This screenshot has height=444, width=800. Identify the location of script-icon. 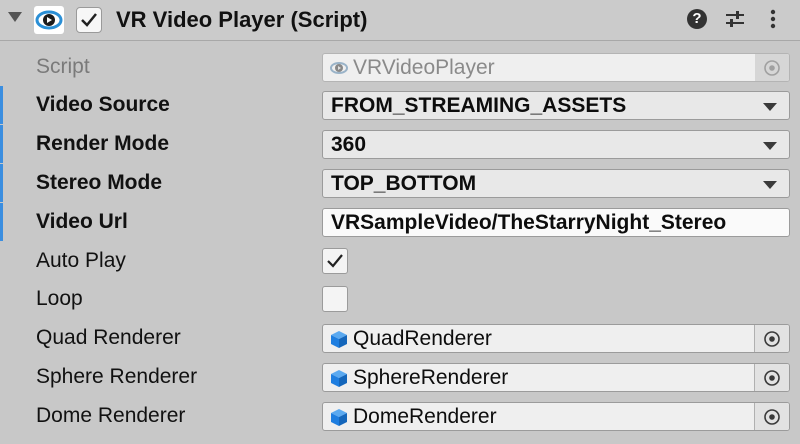
(49, 20).